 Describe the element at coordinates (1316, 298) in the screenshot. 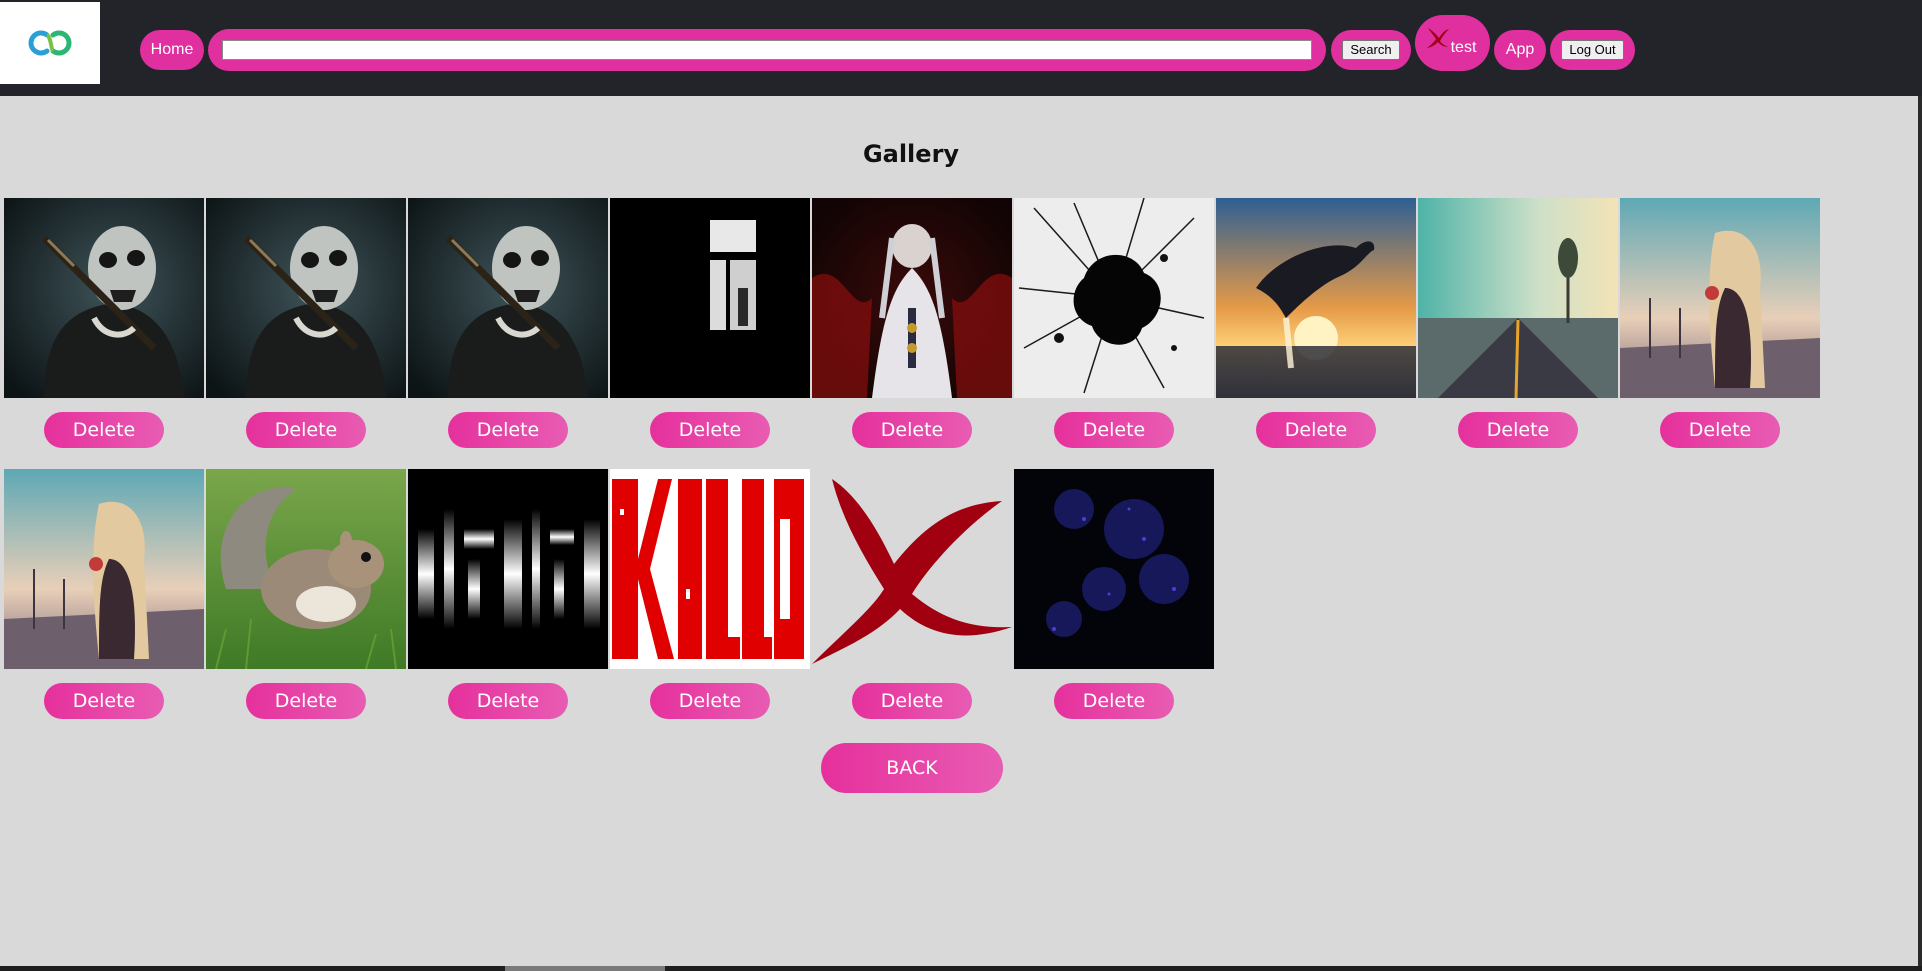

I see `gallery-image-dolphin-sunset` at that location.